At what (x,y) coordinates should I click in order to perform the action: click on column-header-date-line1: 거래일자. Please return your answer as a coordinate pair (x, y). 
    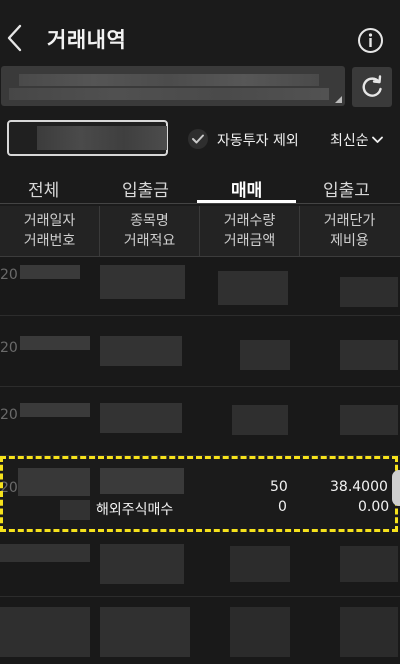
    Looking at the image, I should click on (49, 221).